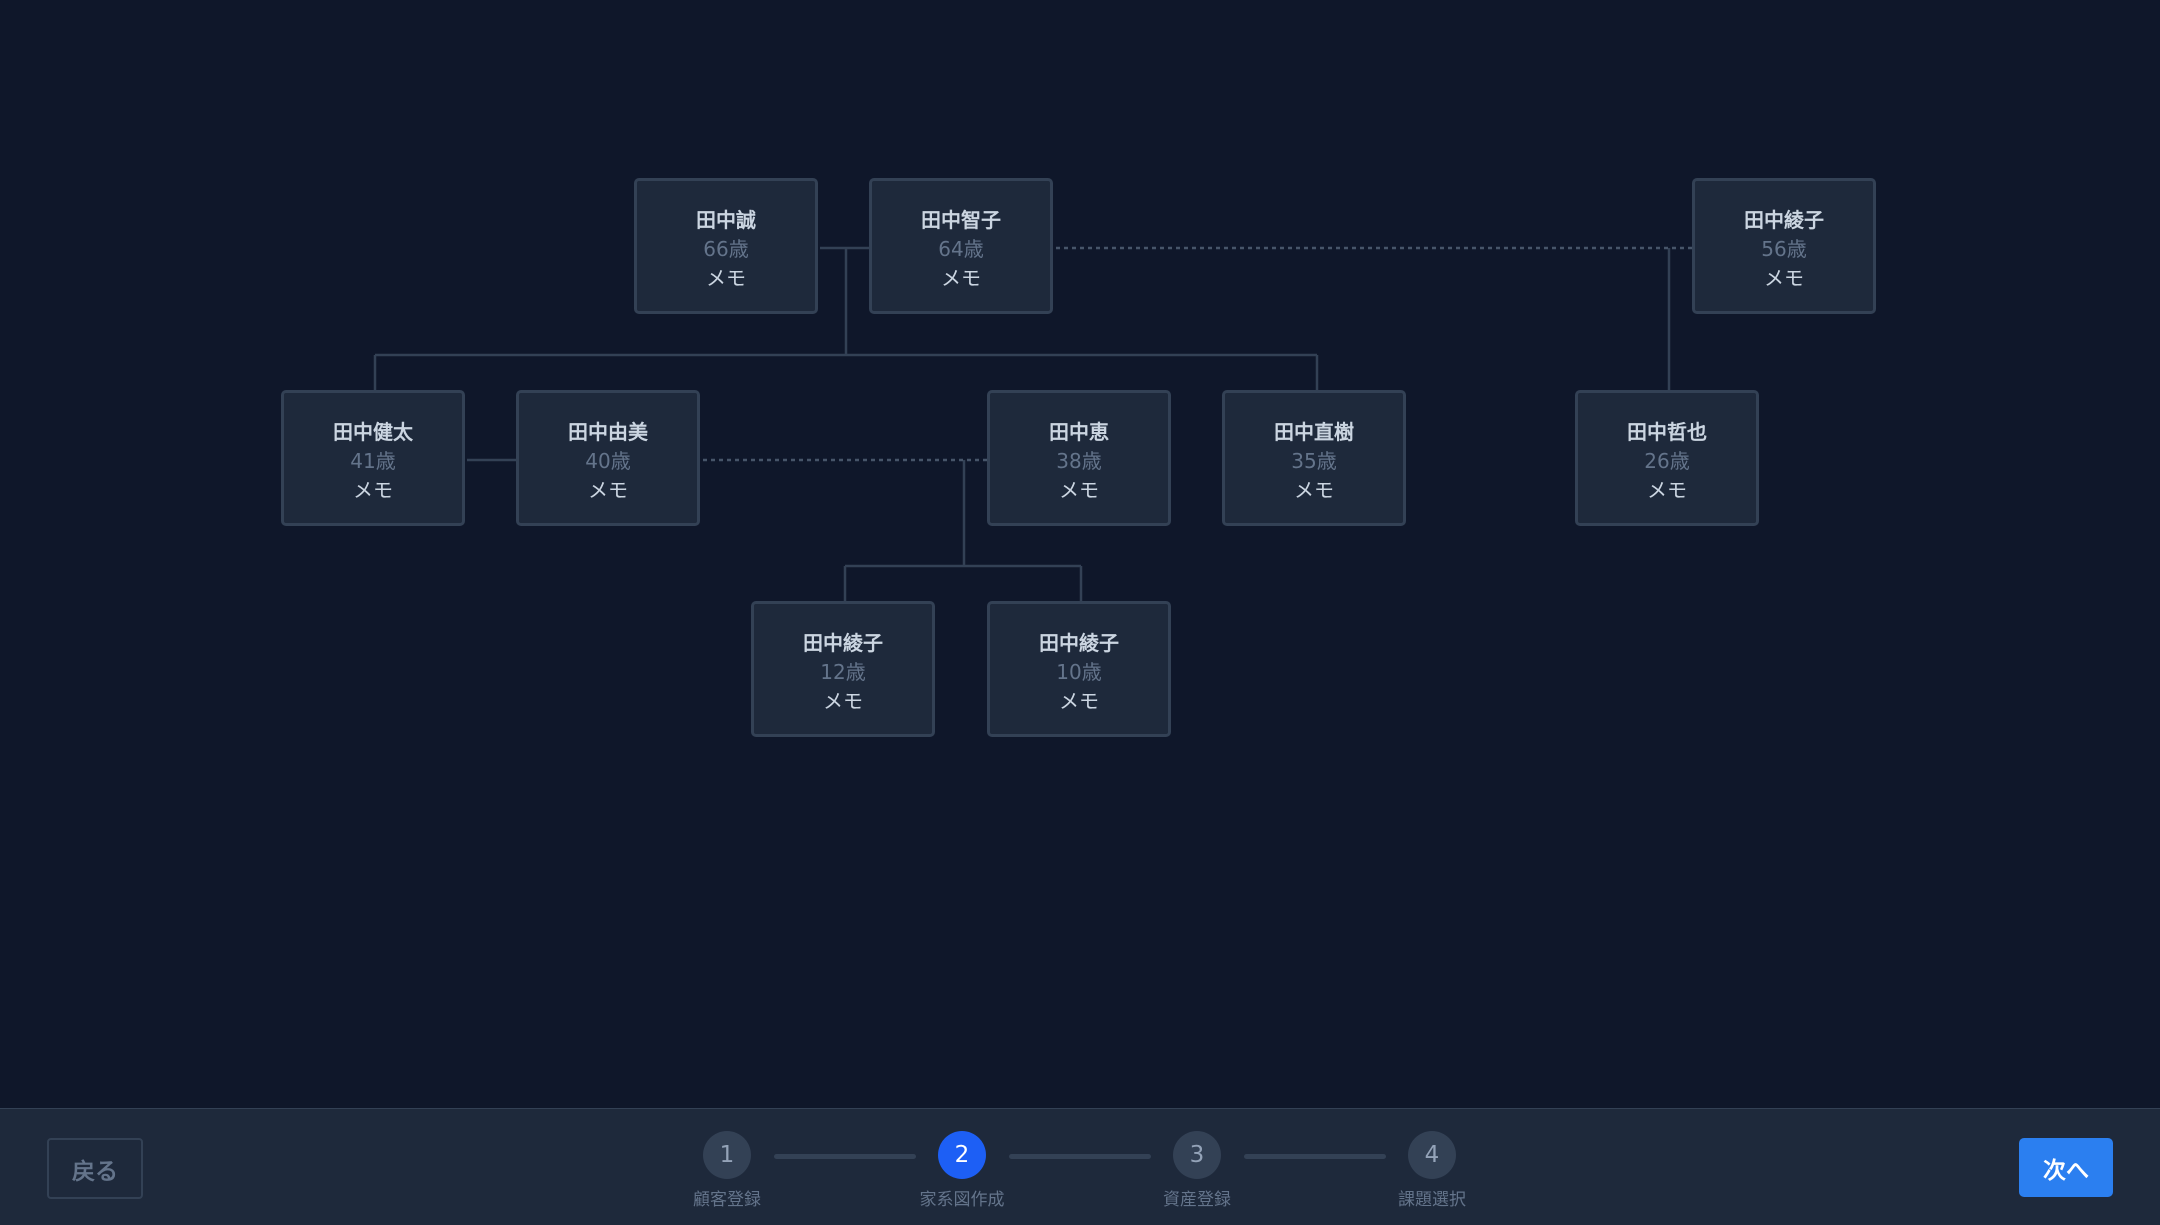  What do you see at coordinates (1314, 461) in the screenshot?
I see `member-age: 35歳` at bounding box center [1314, 461].